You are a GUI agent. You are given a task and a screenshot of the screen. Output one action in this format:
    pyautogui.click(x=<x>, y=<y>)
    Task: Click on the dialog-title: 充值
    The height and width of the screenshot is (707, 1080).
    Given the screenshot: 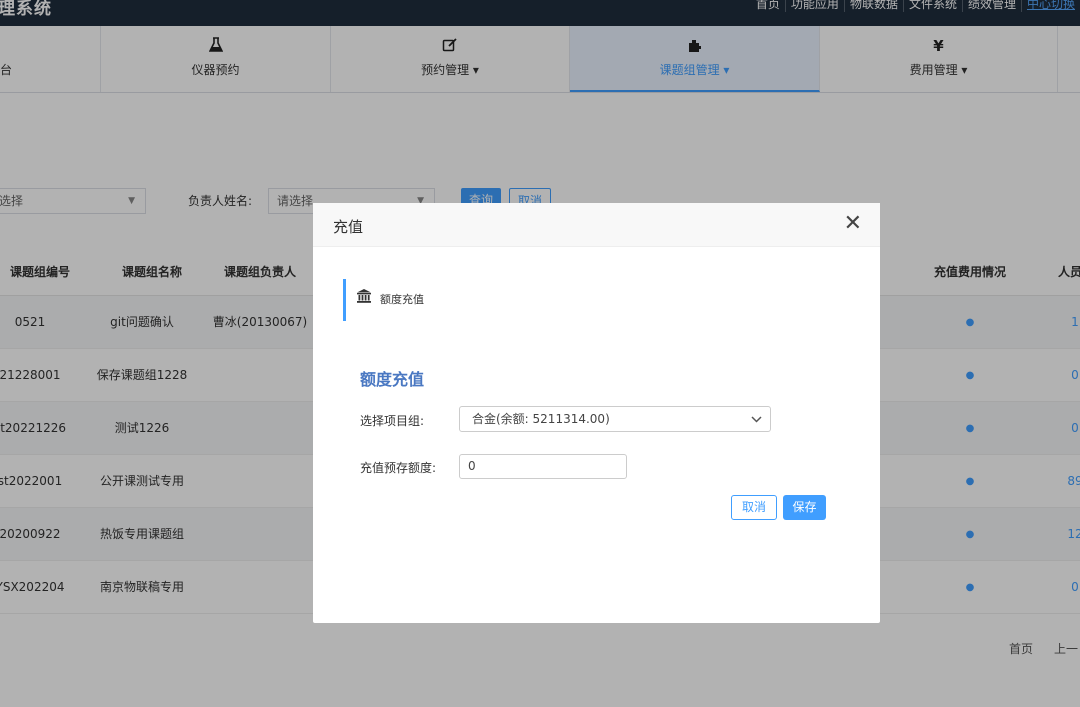 What is the action you would take?
    pyautogui.click(x=348, y=227)
    